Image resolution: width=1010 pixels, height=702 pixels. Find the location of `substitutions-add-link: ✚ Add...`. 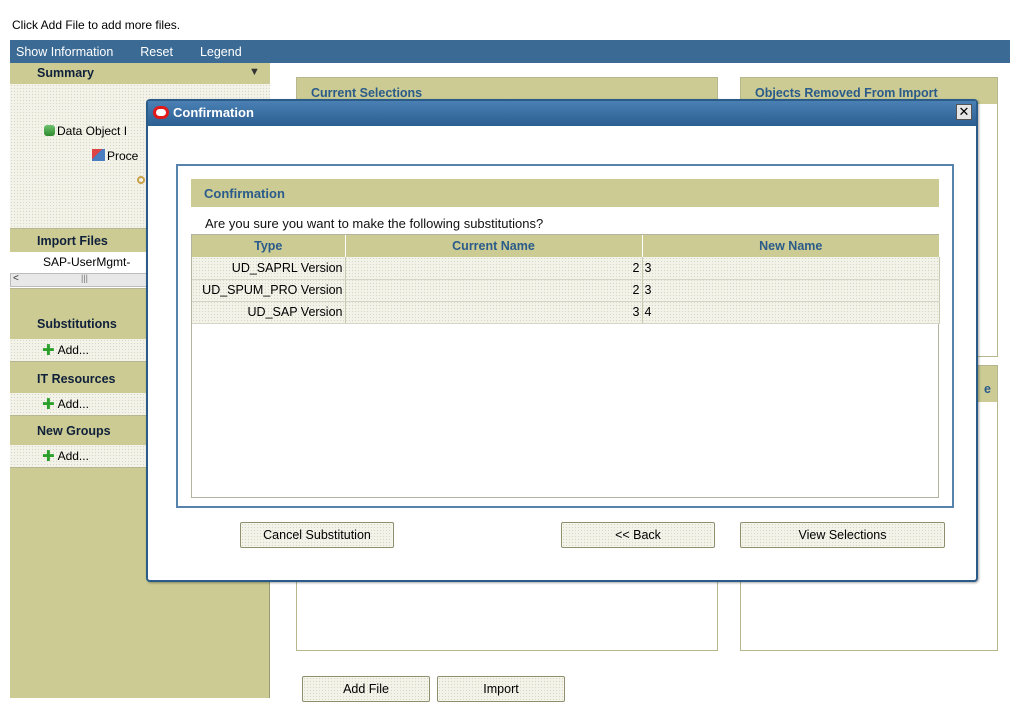

substitutions-add-link: ✚ Add... is located at coordinates (65, 350).